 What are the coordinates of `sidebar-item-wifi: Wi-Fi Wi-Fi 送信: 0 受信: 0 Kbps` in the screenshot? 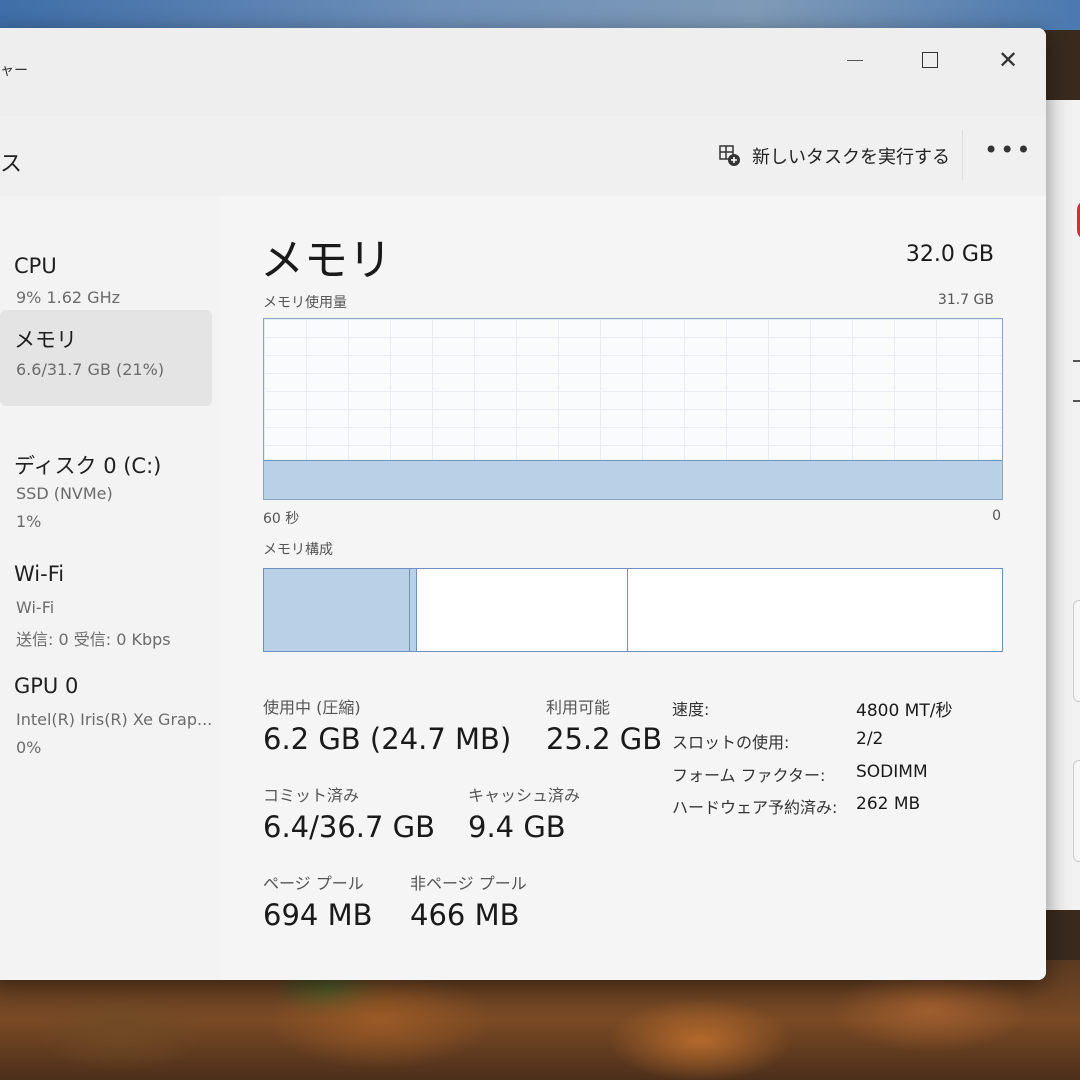 It's located at (106, 597).